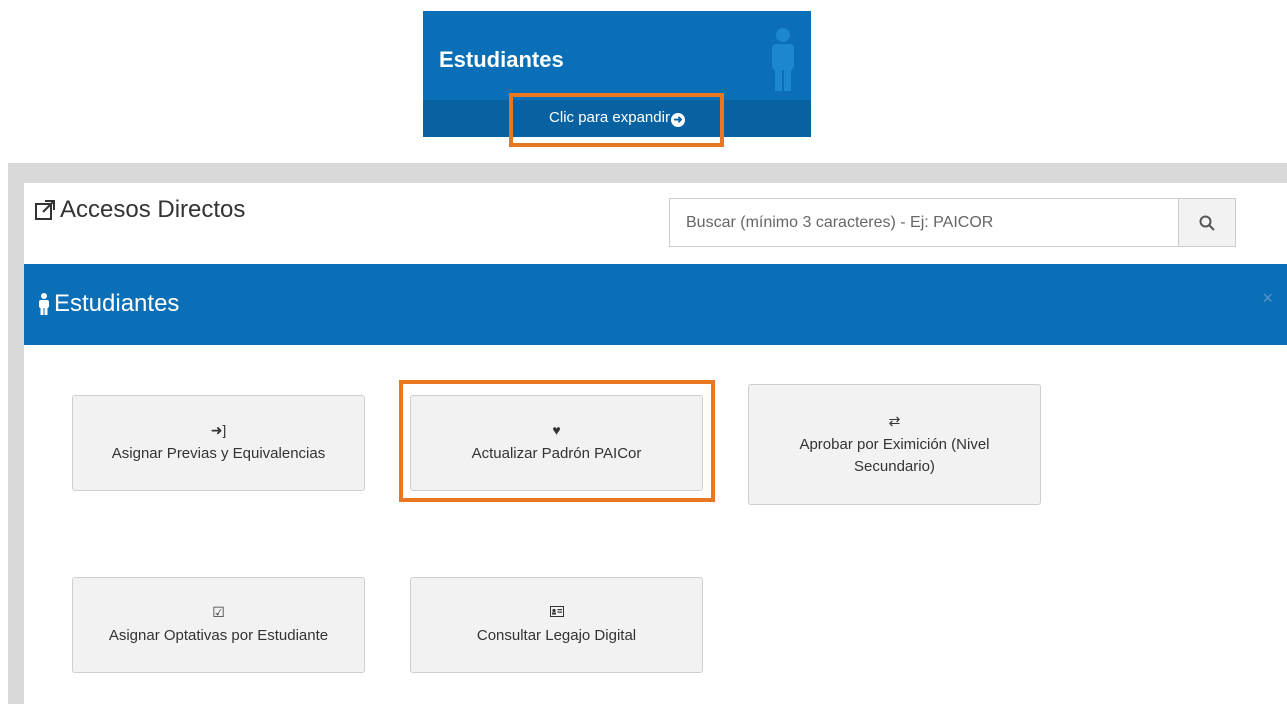  What do you see at coordinates (1267, 298) in the screenshot?
I see `close-button: ×` at bounding box center [1267, 298].